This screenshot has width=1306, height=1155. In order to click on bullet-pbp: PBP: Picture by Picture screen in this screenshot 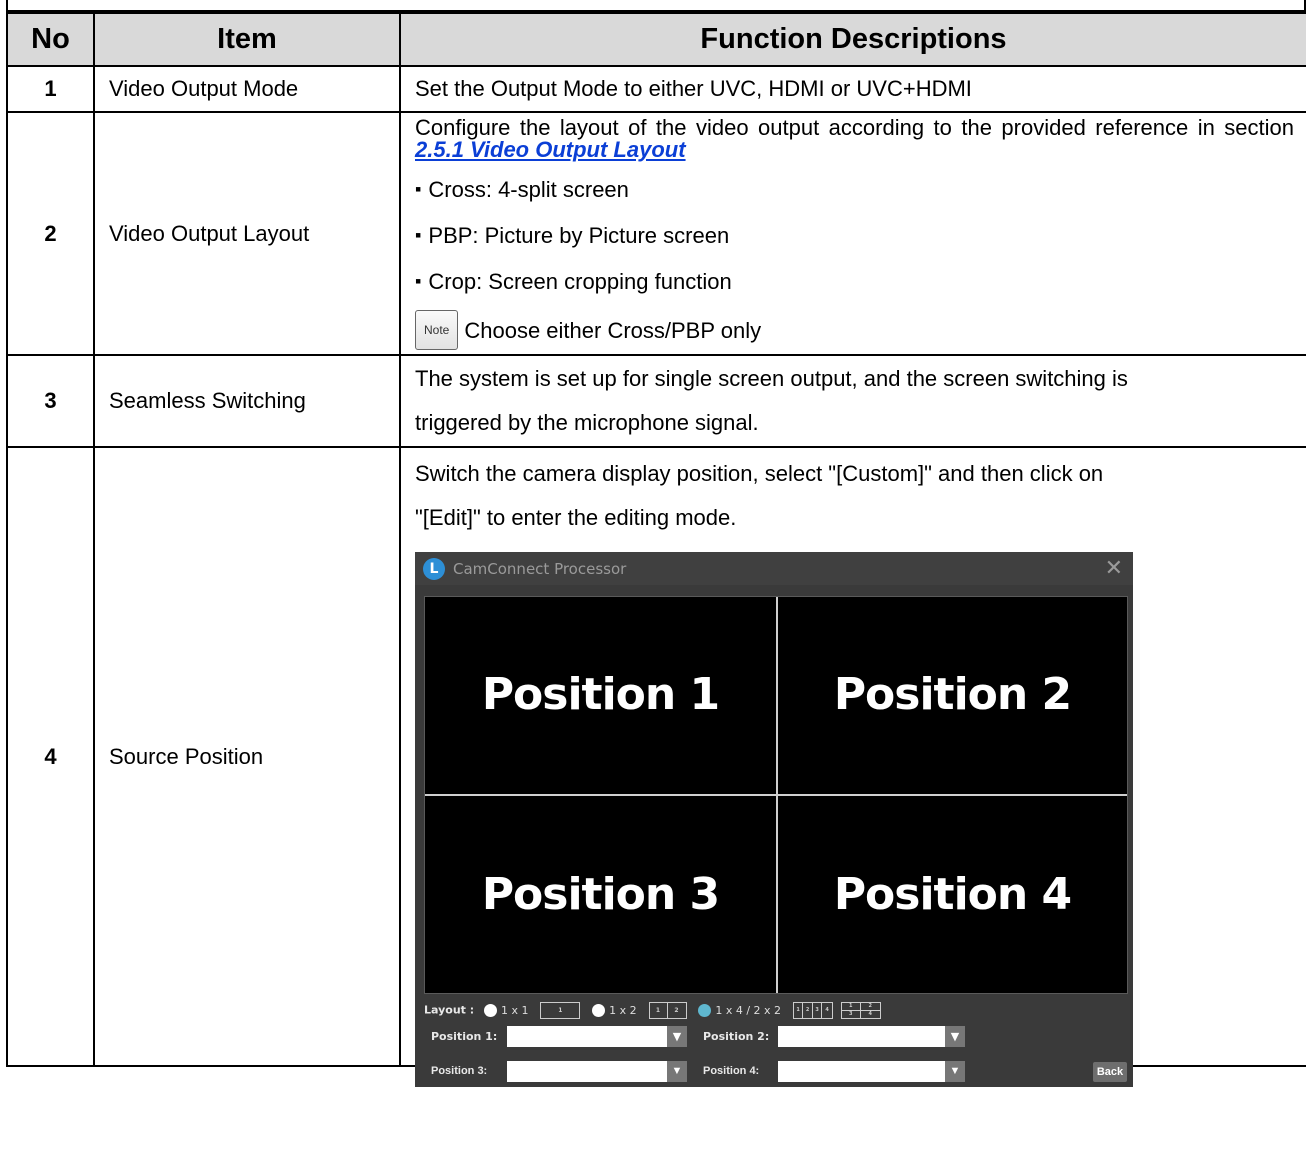, I will do `click(854, 236)`.